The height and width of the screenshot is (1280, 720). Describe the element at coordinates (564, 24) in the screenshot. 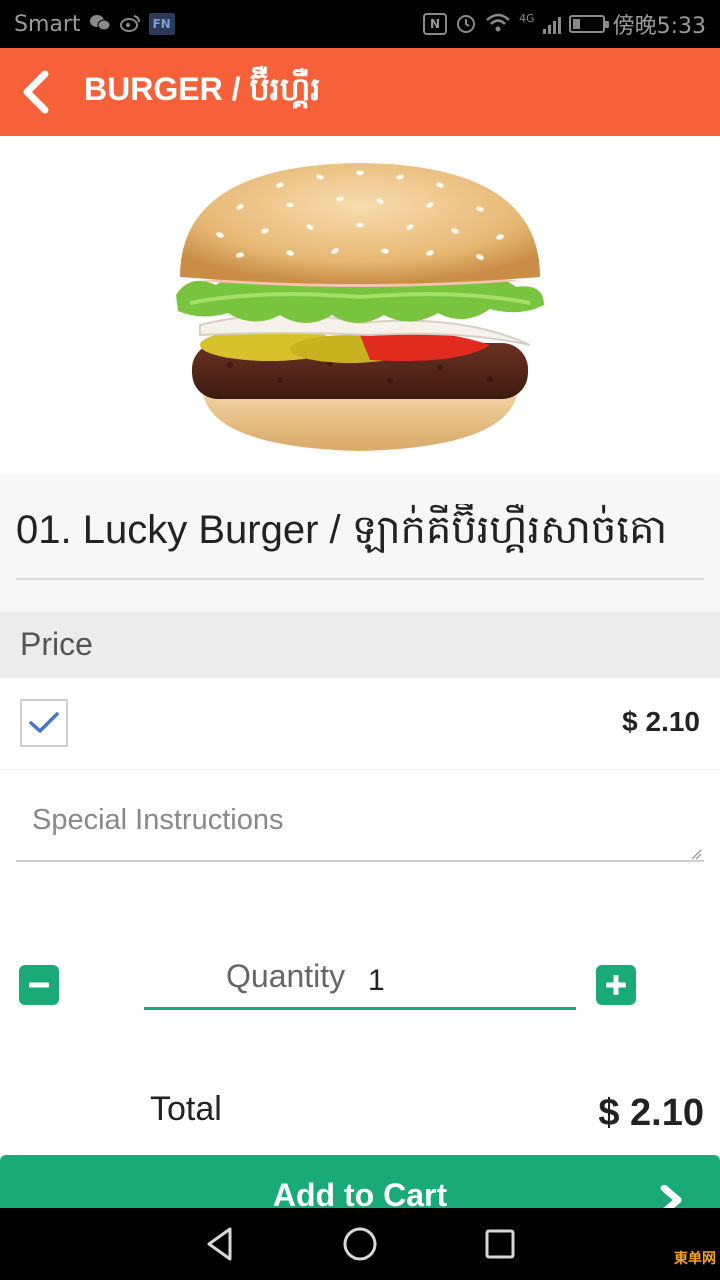

I see `status-right: N 4G 傍晚5:33` at that location.